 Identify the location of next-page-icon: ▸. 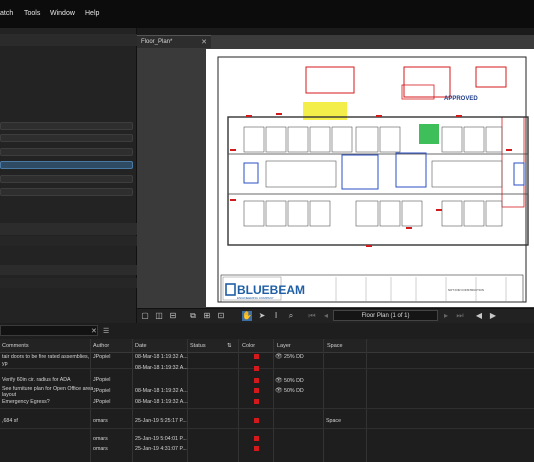
(446, 316).